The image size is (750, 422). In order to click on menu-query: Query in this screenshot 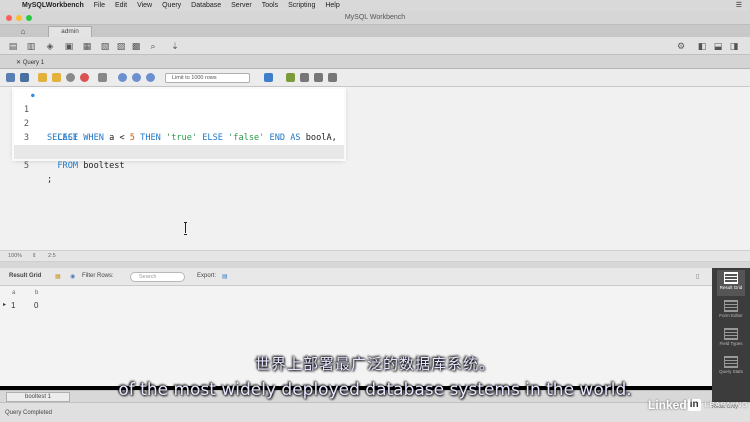, I will do `click(171, 5)`.